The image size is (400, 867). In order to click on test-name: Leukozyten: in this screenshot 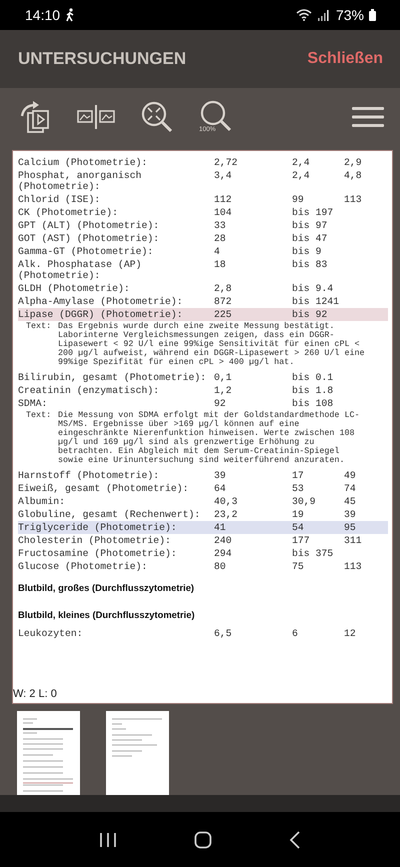, I will do `click(51, 633)`.